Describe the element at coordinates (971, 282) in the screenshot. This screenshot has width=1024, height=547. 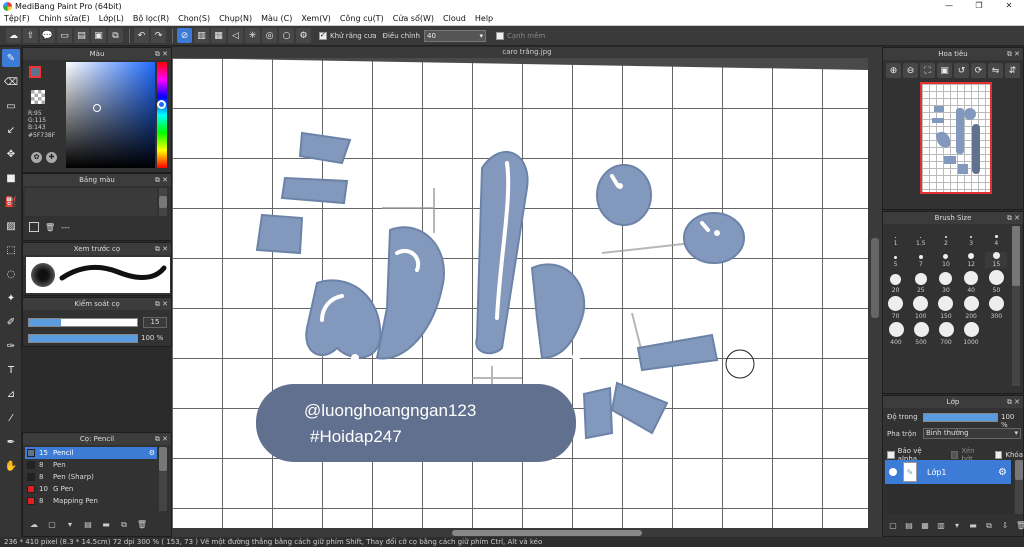
I see `brush-size-cell: 40` at that location.